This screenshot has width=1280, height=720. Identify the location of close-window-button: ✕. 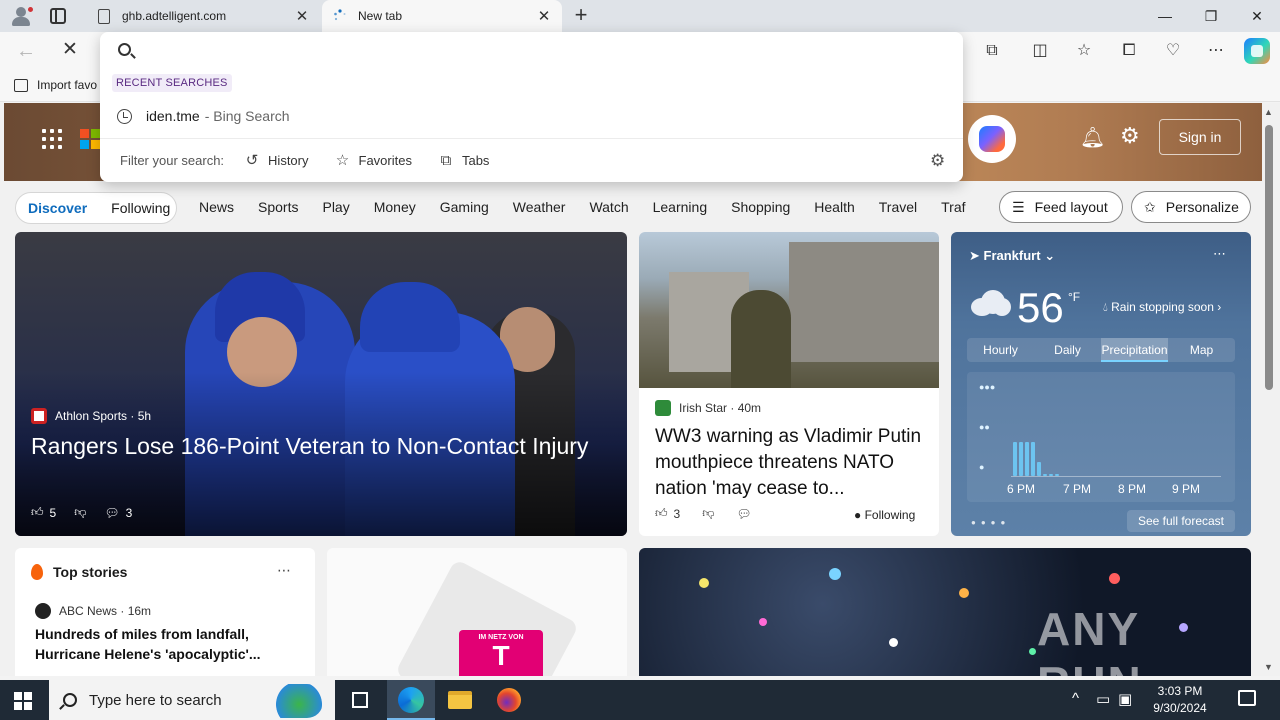
(1257, 16).